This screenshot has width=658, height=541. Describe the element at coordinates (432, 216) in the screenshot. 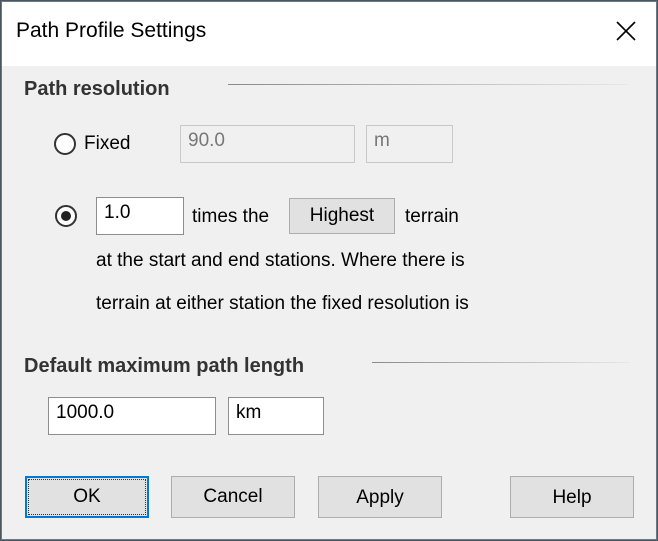

I see `terrain-label: terrain` at that location.